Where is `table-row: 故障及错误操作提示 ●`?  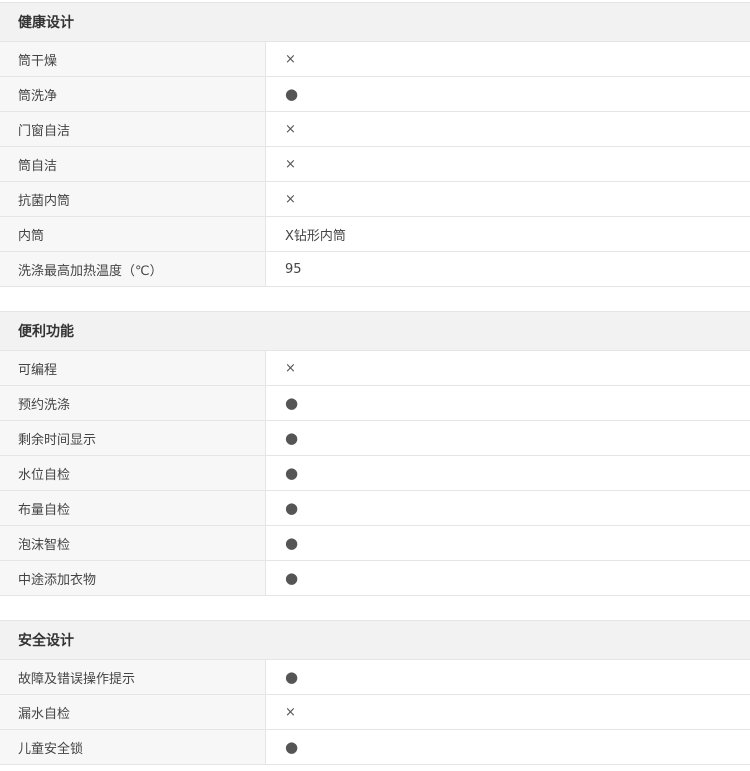
table-row: 故障及错误操作提示 ● is located at coordinates (375, 677).